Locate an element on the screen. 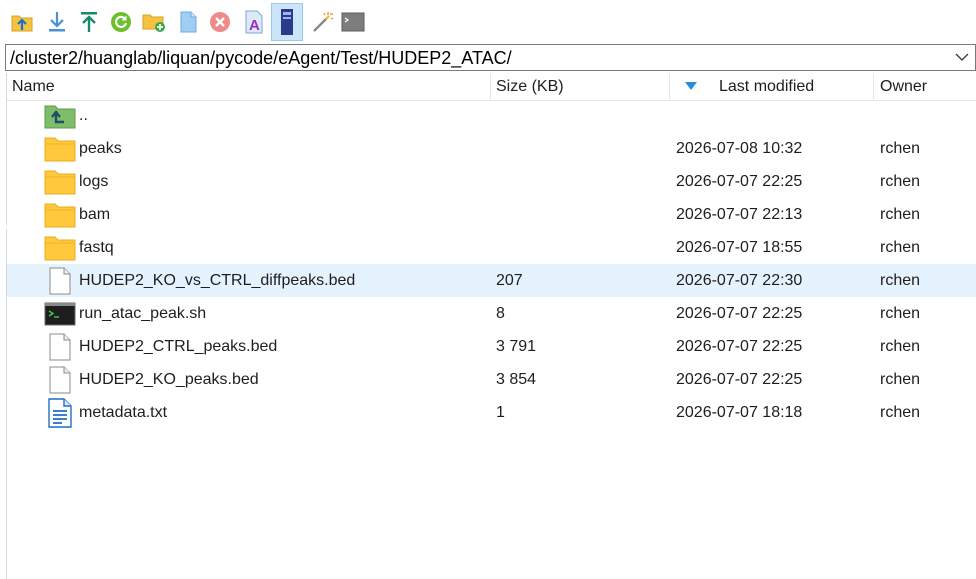 The width and height of the screenshot is (976, 579). text-file-icon is located at coordinates (60, 413).